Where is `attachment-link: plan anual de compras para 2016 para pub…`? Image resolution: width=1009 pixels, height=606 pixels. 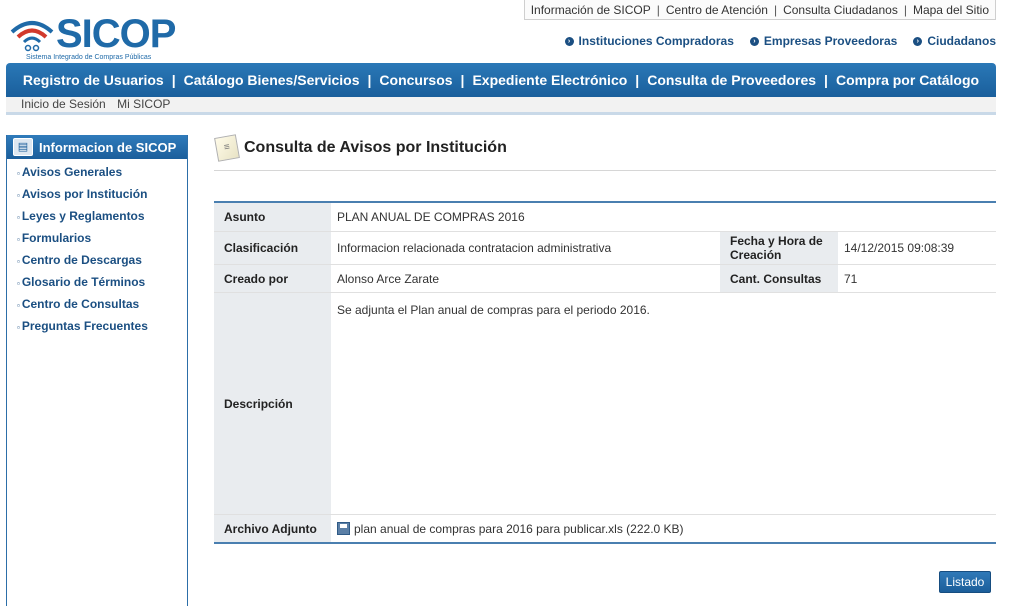
attachment-link: plan anual de compras para 2016 para pub… is located at coordinates (510, 528).